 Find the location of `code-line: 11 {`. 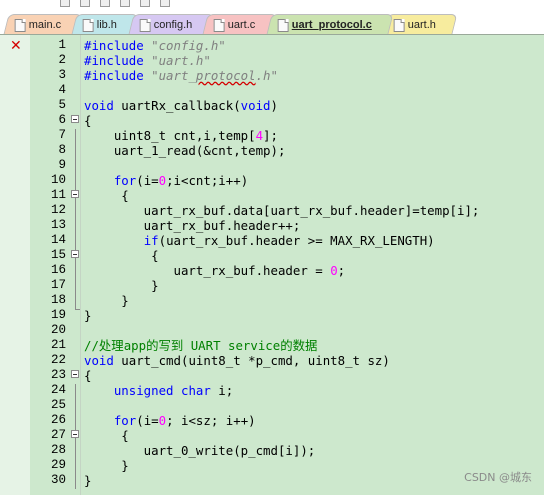

code-line: 11 { is located at coordinates (272, 195).